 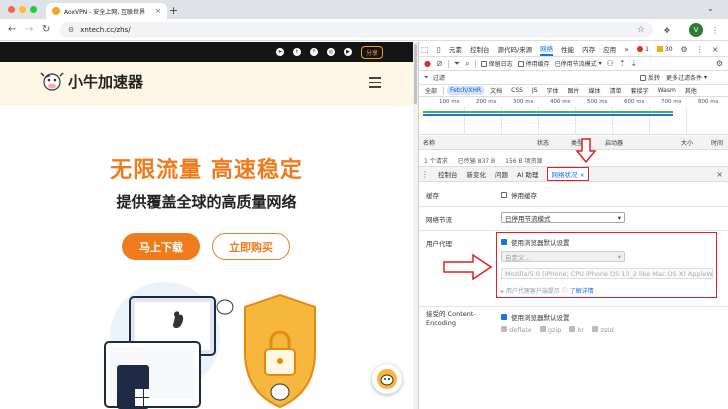 I want to click on timeline-request-bar, so click(x=548, y=112).